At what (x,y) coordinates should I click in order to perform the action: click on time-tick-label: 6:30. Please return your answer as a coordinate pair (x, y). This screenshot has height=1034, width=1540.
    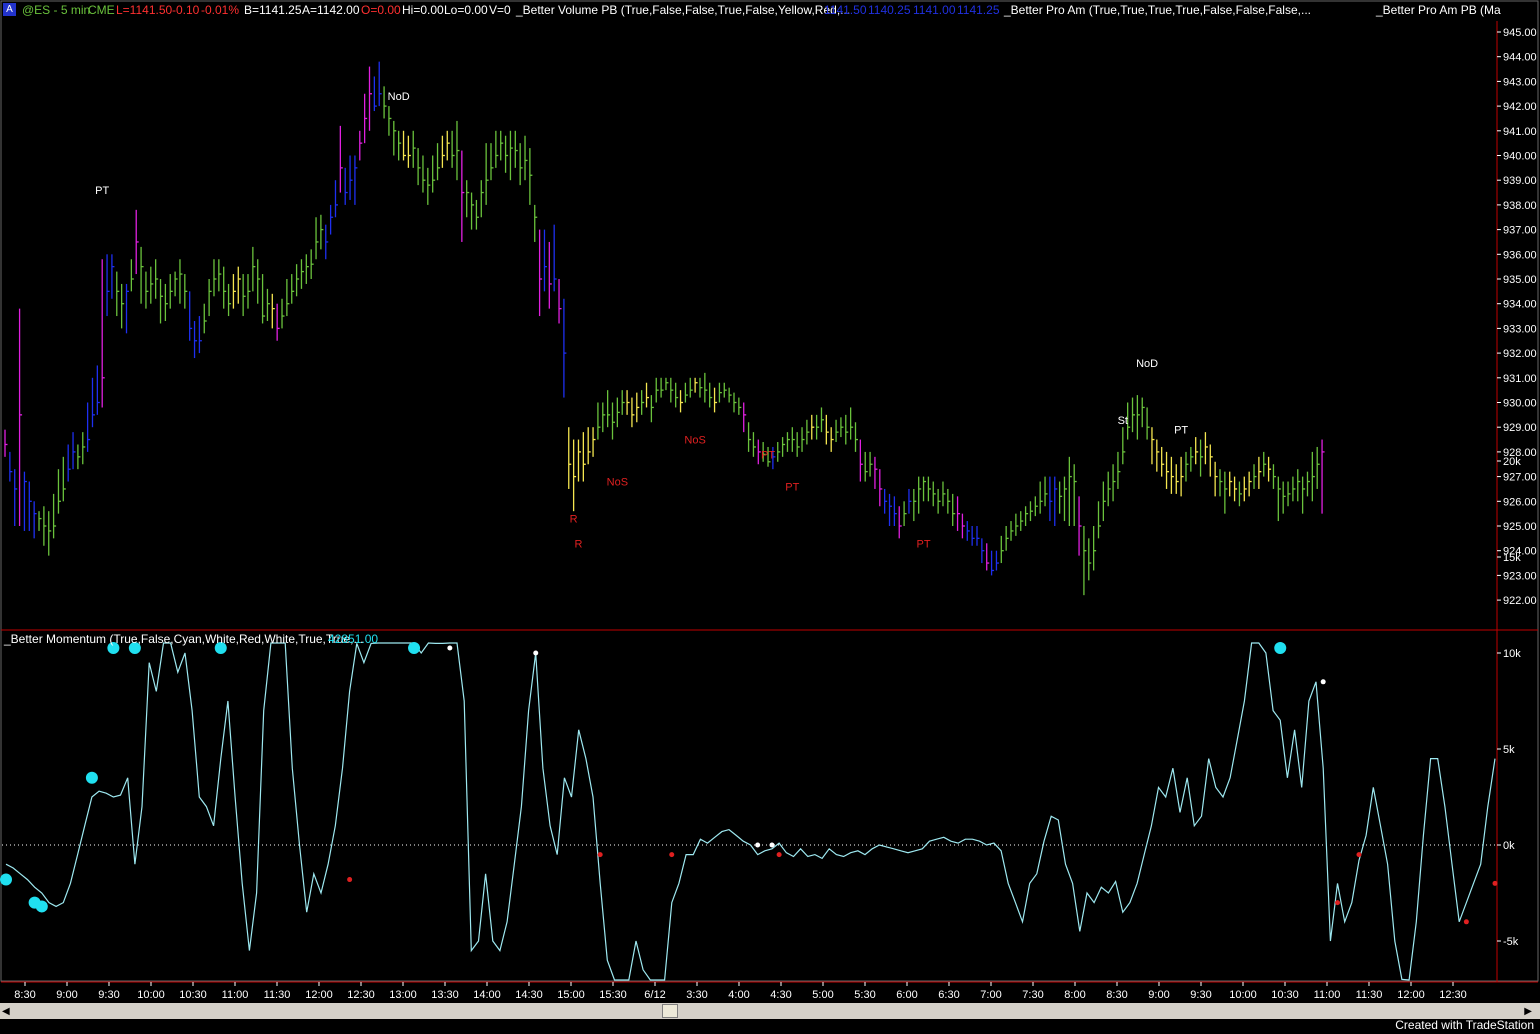
    Looking at the image, I should click on (948, 995).